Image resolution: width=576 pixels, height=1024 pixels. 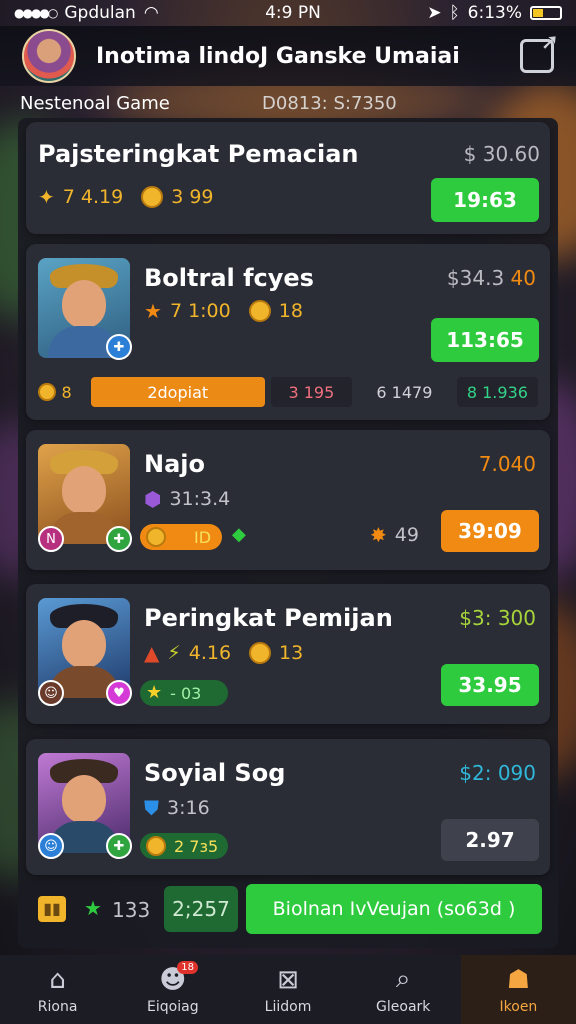 I want to click on progress-bar: 2dopiat, so click(x=177, y=392).